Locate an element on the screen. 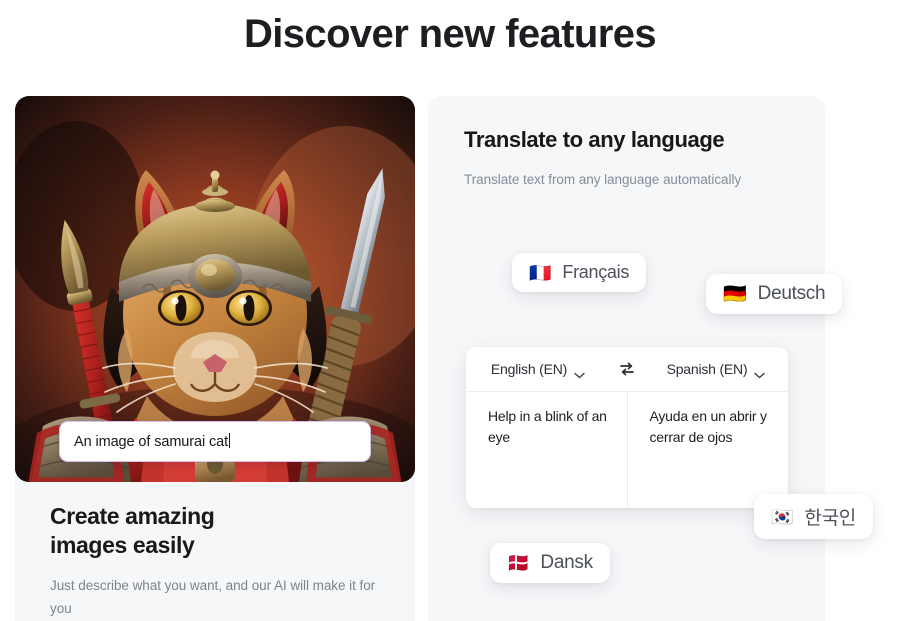 The image size is (900, 621). target-language-label: Spanish (EN) is located at coordinates (707, 369).